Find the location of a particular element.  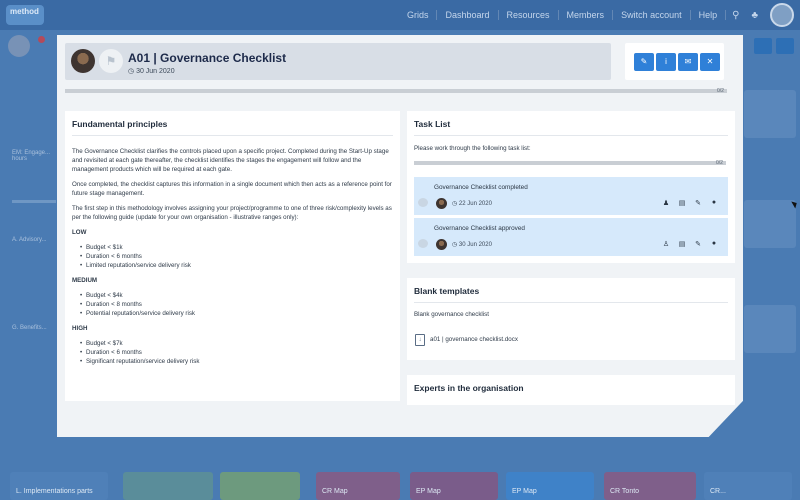

edit-button: ✎ is located at coordinates (644, 62).